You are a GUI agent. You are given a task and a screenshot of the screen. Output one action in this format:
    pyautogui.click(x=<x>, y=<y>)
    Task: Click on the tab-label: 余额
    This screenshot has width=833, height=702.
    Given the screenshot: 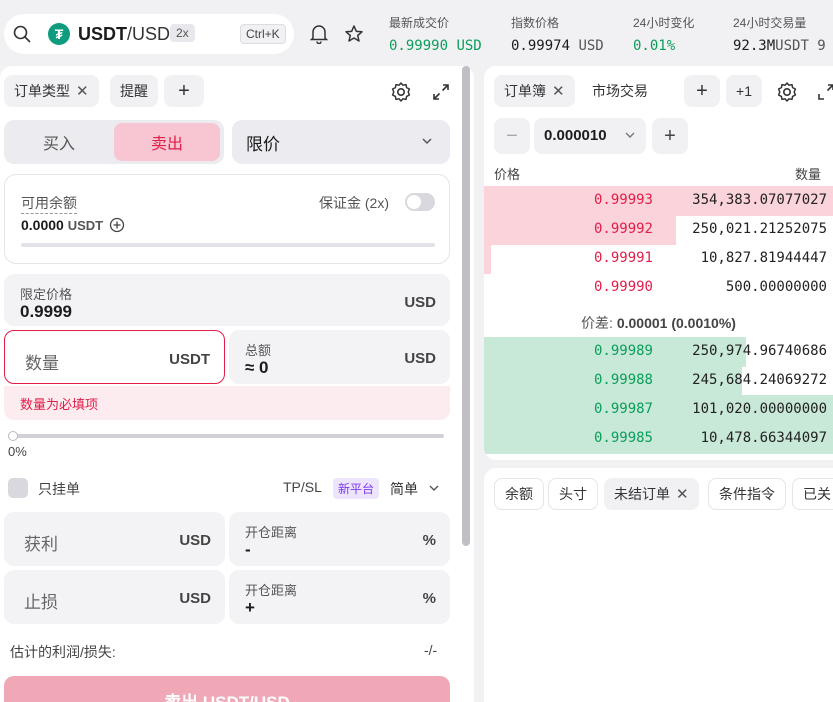 What is the action you would take?
    pyautogui.click(x=519, y=494)
    